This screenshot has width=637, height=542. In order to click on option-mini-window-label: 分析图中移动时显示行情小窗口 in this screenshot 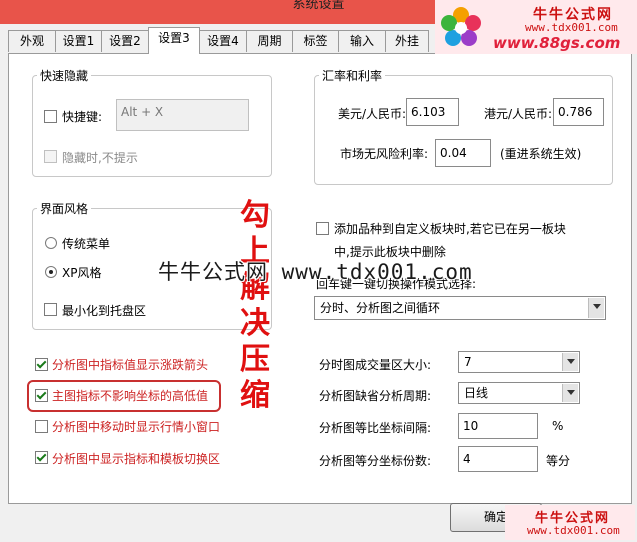, I will do `click(136, 427)`.